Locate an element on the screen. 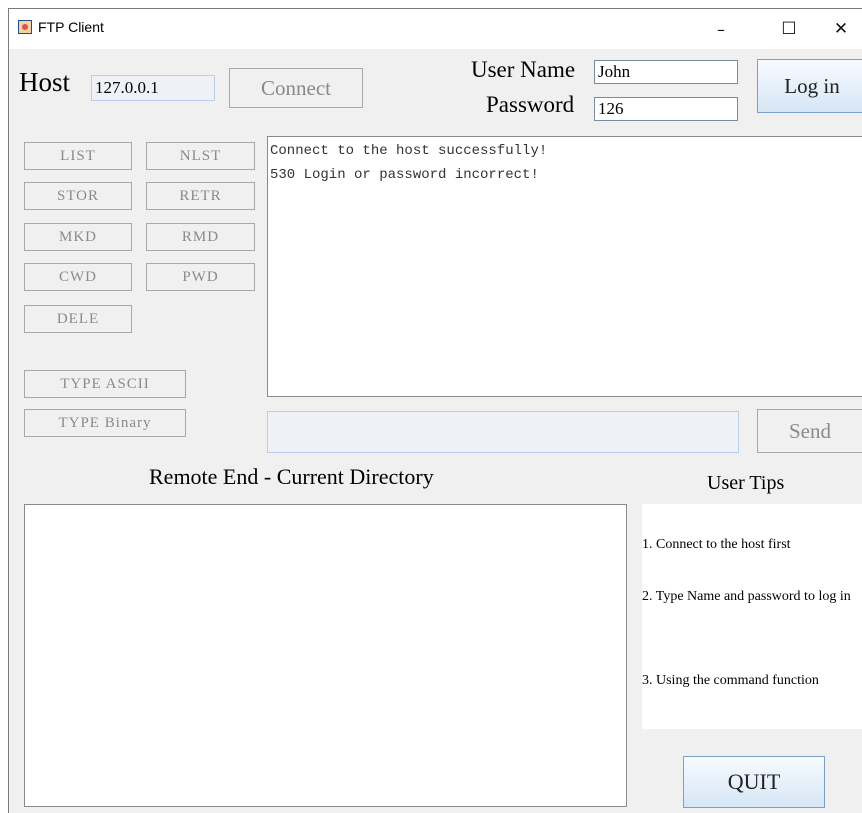  username-input: John is located at coordinates (666, 72).